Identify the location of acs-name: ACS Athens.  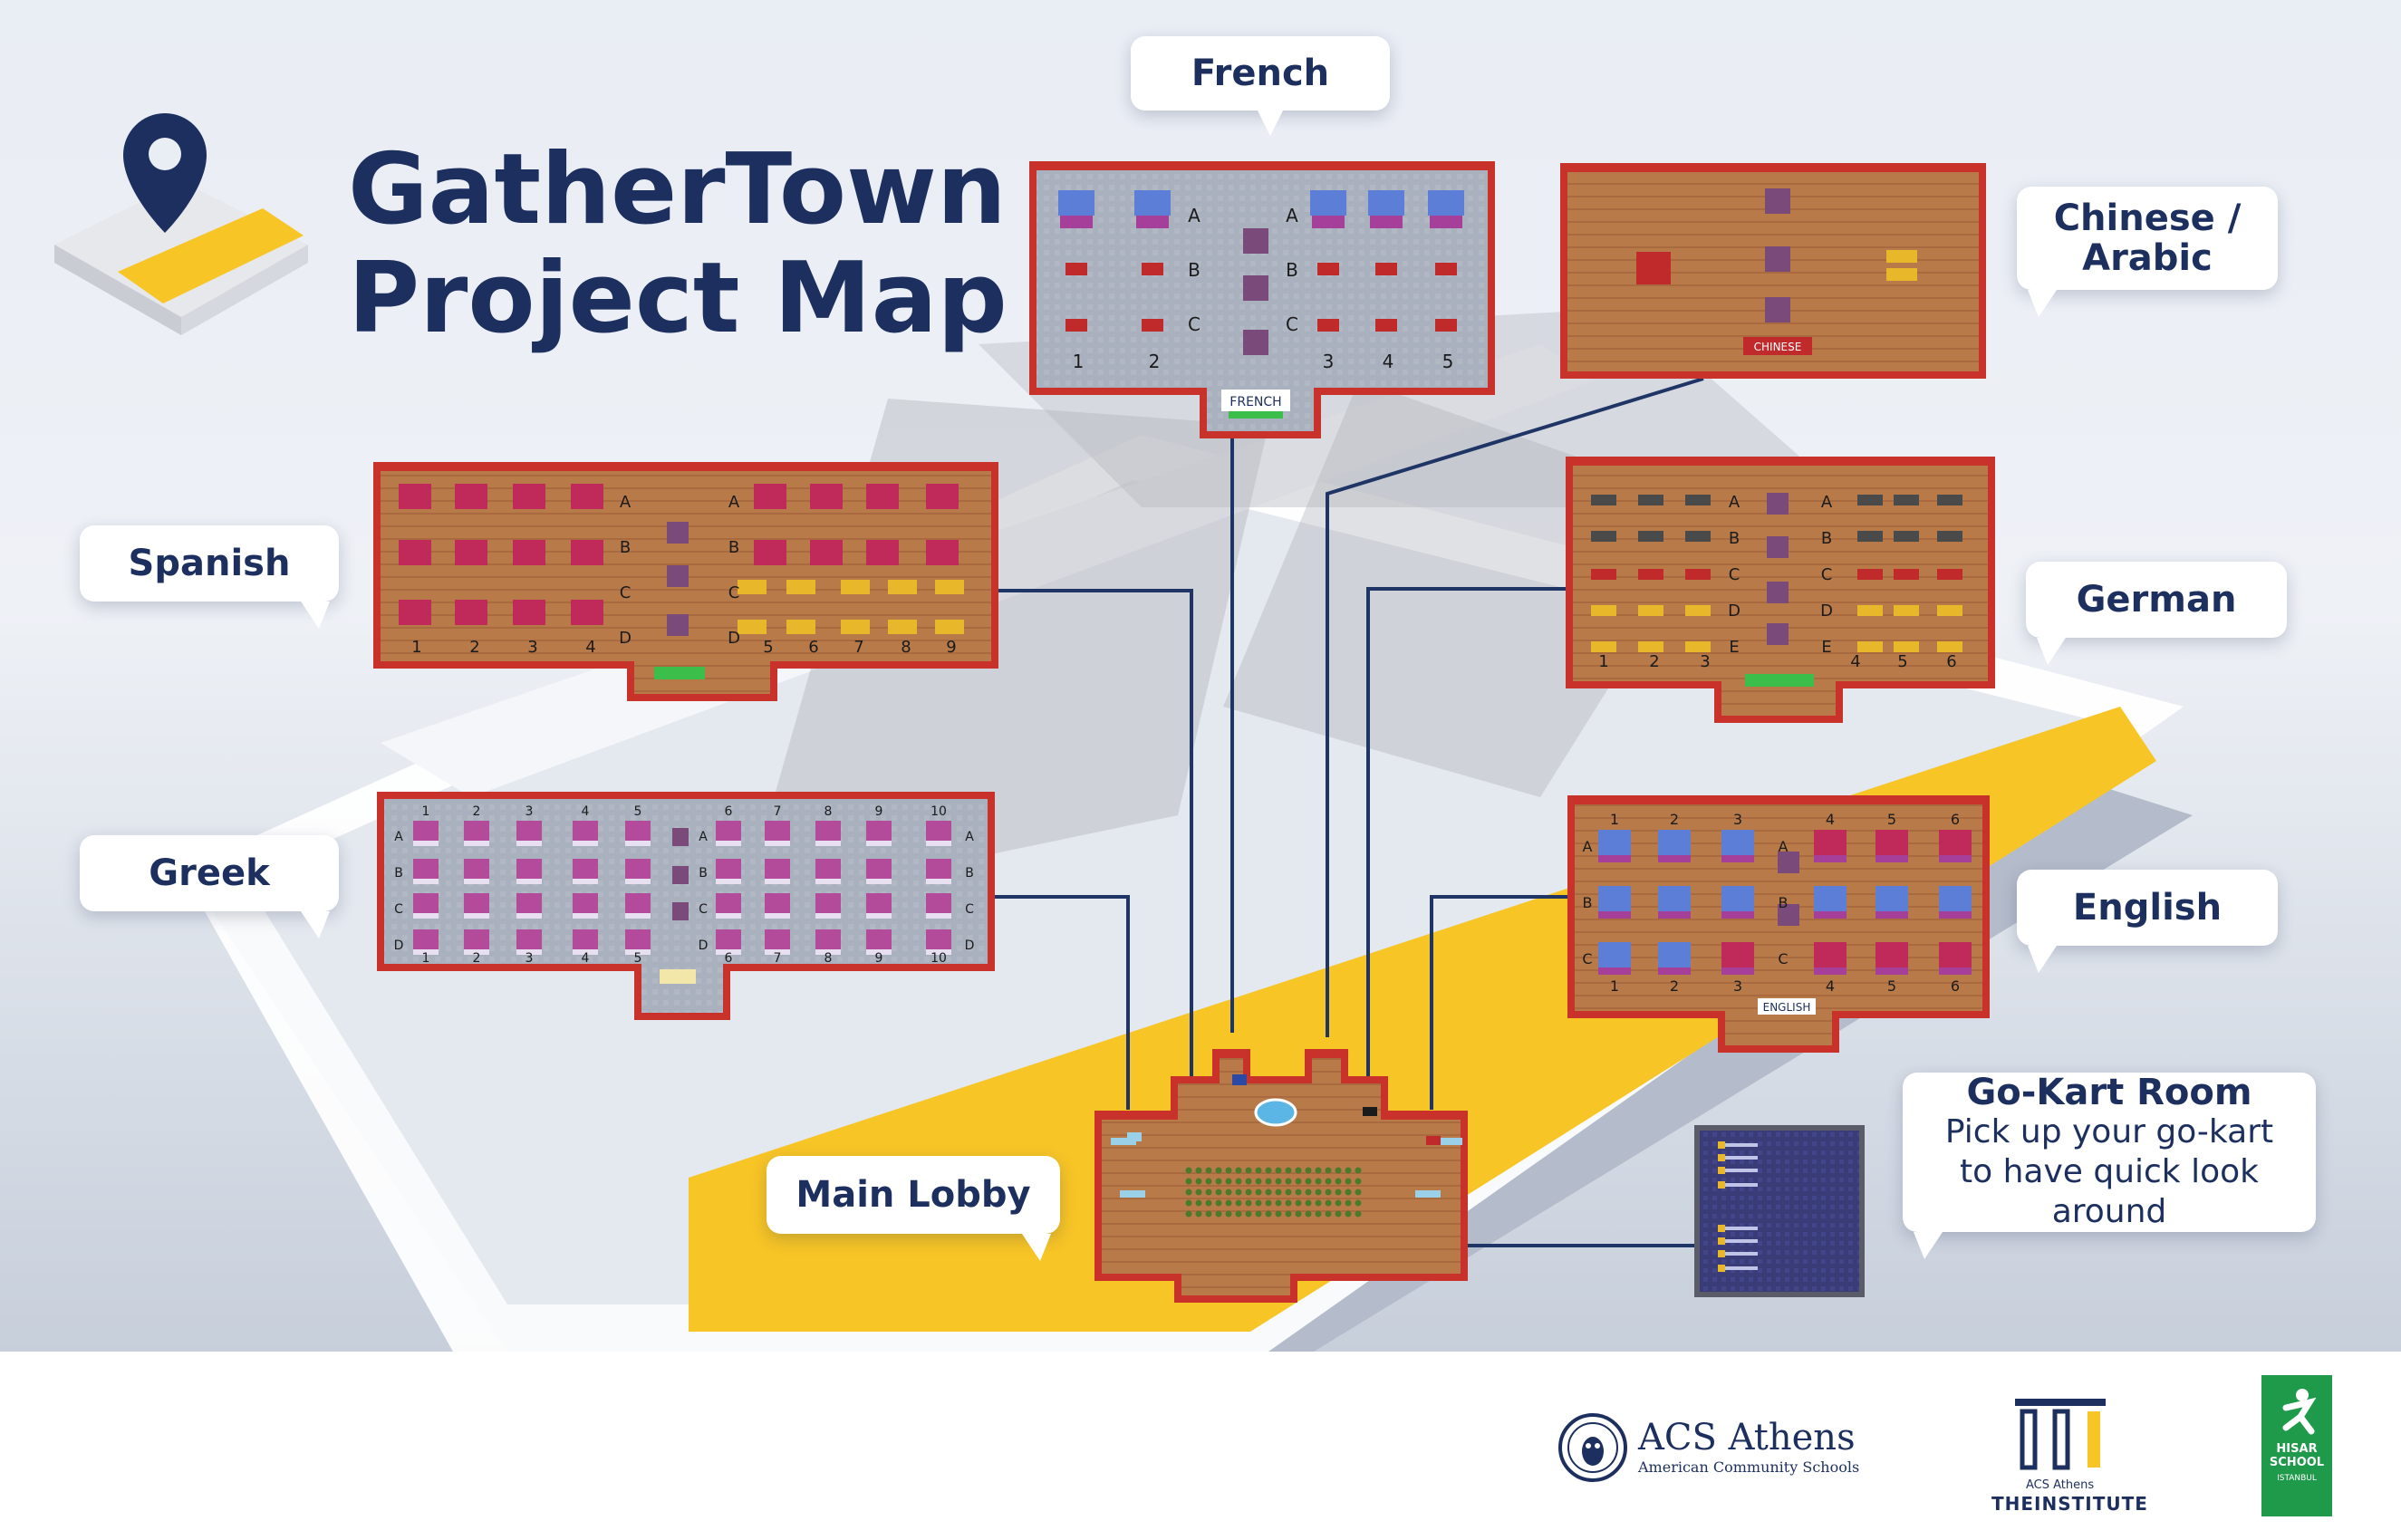
(1747, 1437).